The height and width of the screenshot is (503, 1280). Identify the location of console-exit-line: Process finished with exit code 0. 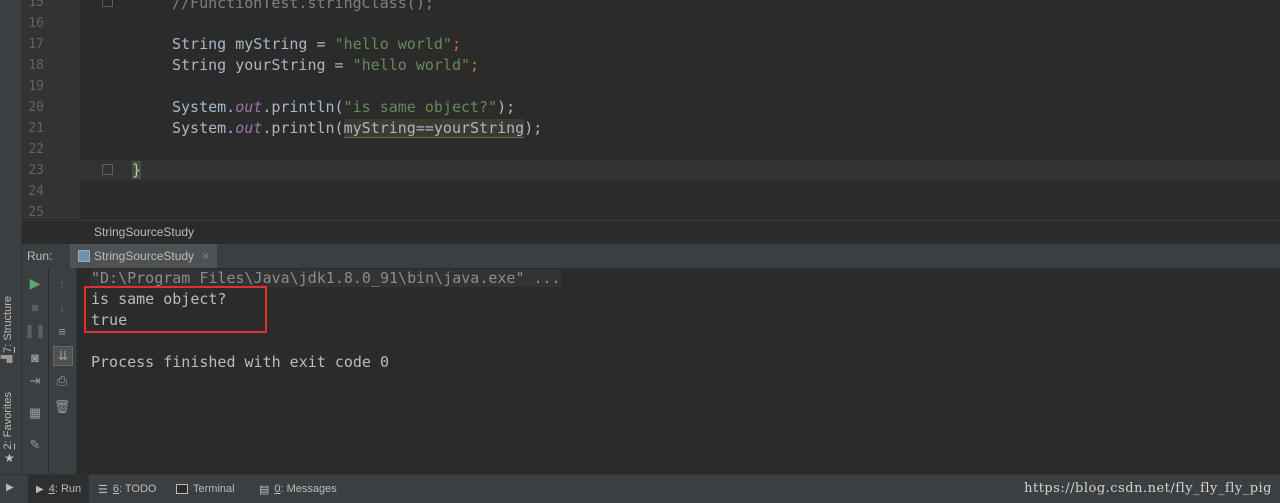
(240, 362).